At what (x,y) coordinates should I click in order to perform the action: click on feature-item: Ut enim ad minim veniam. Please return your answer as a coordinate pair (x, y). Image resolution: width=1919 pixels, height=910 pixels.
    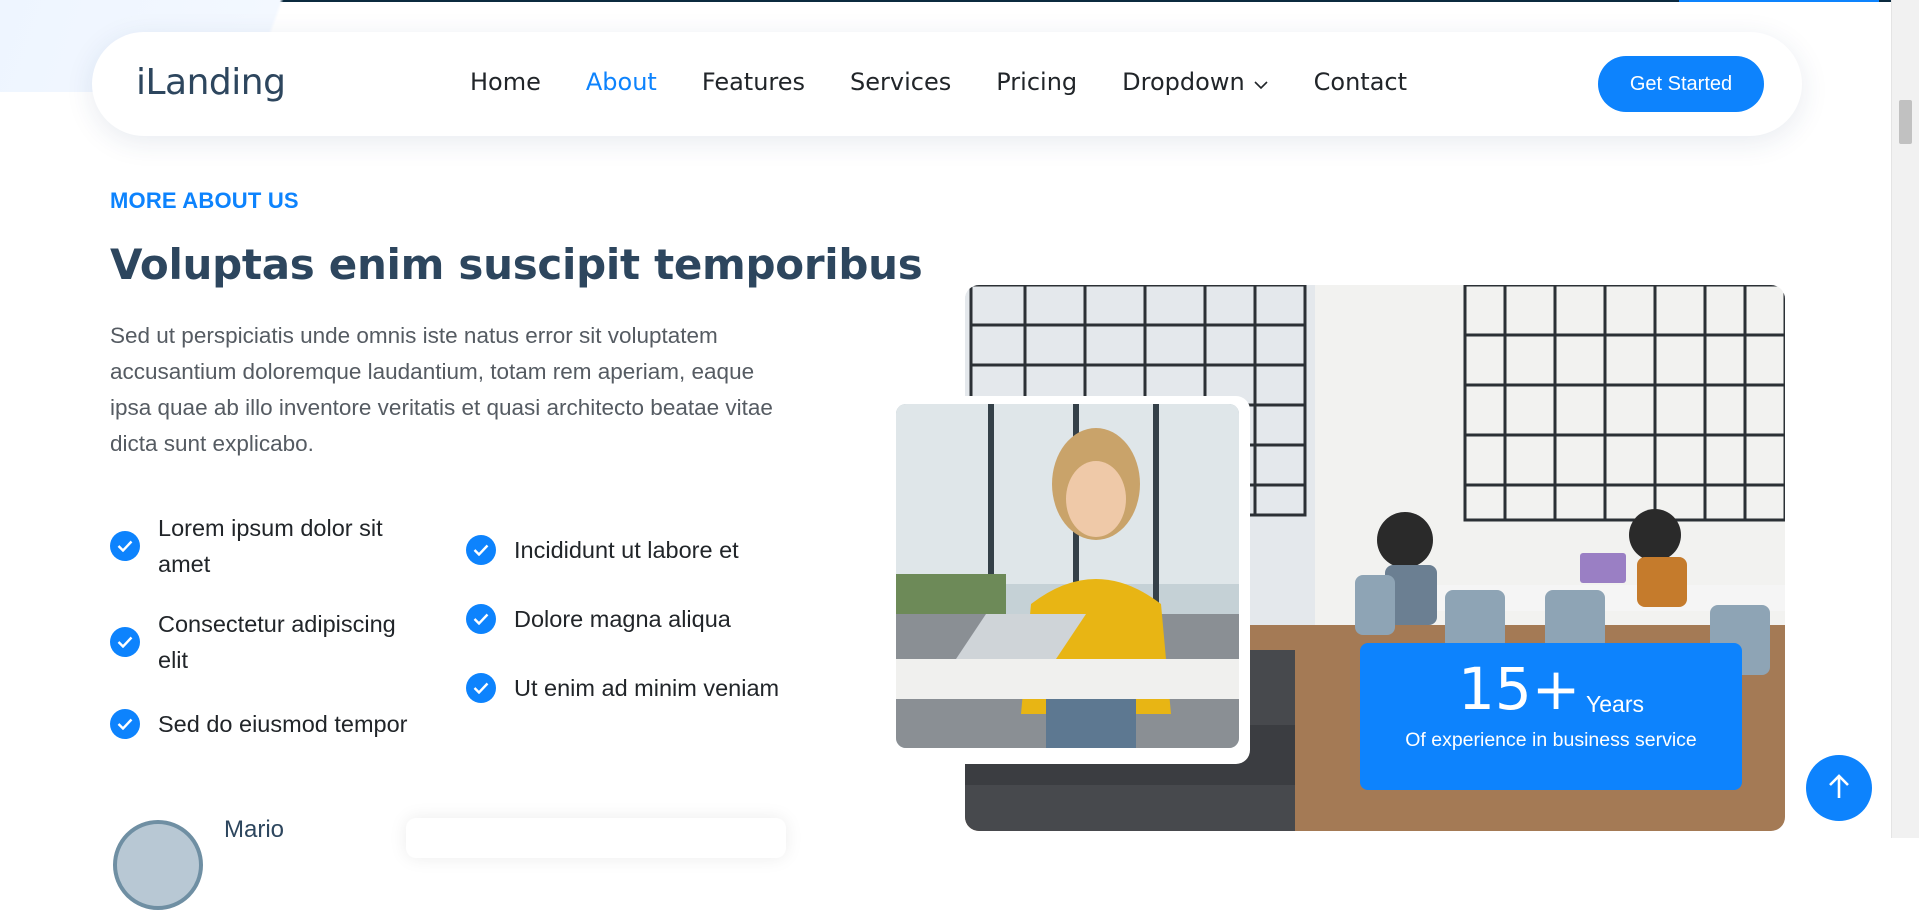
    Looking at the image, I should click on (636, 688).